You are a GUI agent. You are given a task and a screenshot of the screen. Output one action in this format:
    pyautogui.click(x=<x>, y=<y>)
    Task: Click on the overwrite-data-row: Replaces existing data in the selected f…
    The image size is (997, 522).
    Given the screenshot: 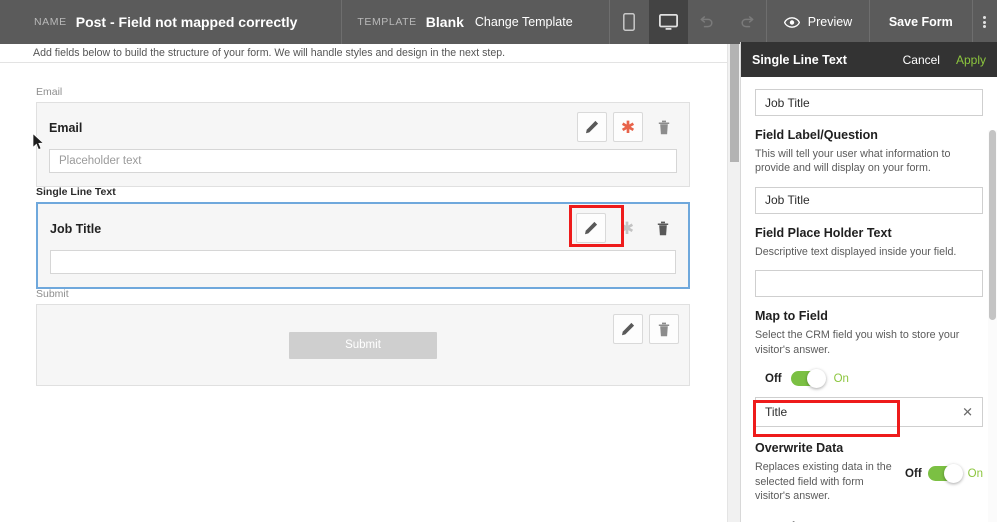 What is the action you would take?
    pyautogui.click(x=869, y=481)
    